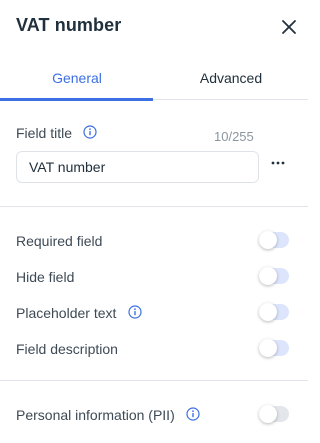 The image size is (320, 443). What do you see at coordinates (67, 349) in the screenshot?
I see `field-description-label: Field description` at bounding box center [67, 349].